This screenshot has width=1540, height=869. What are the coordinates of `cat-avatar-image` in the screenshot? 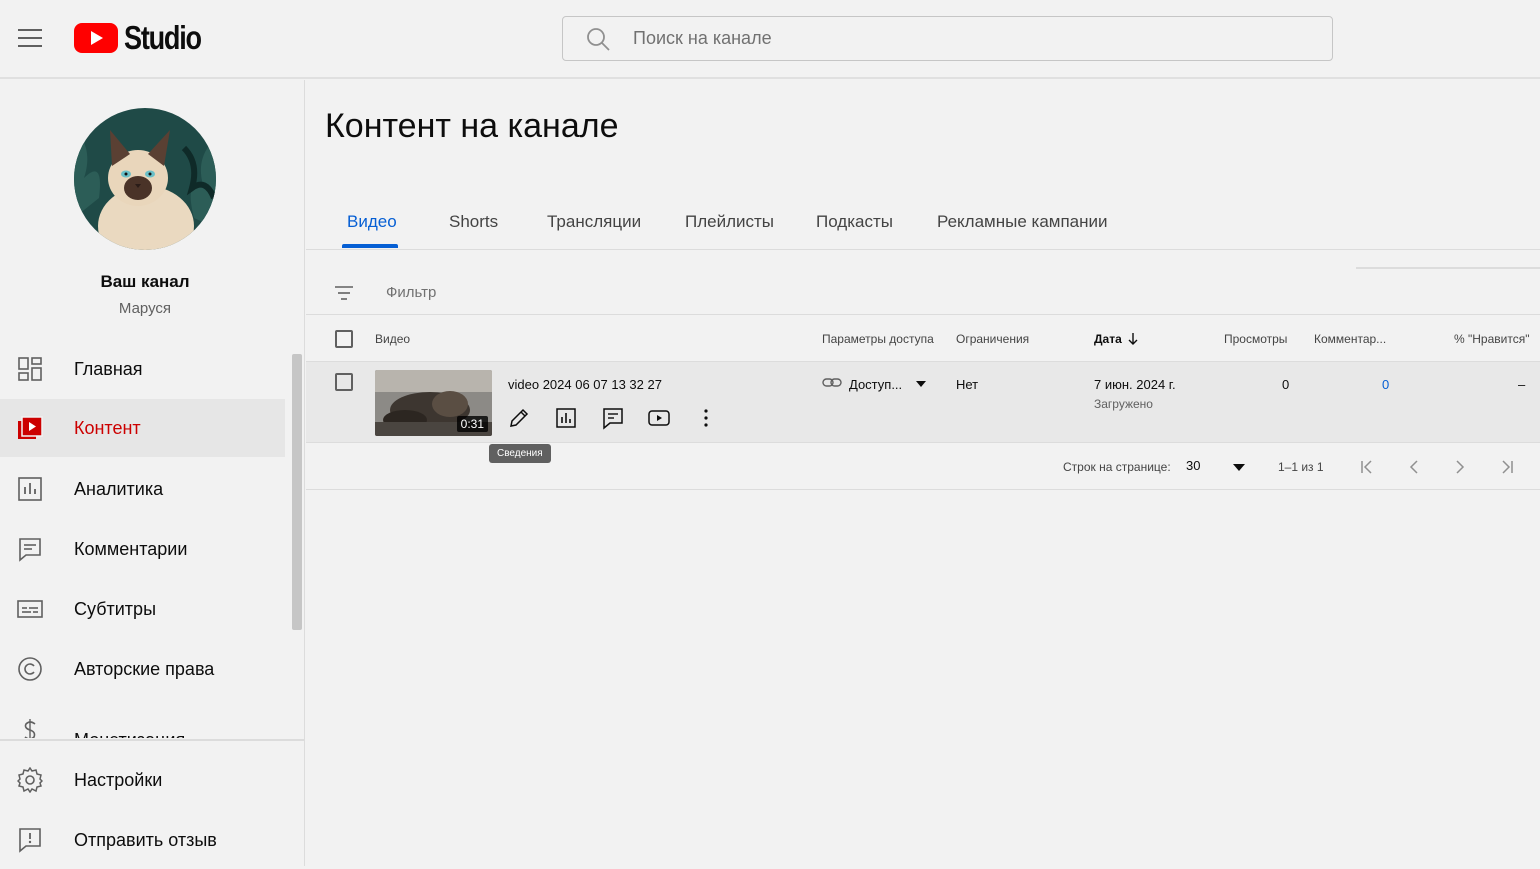 It's located at (145, 179).